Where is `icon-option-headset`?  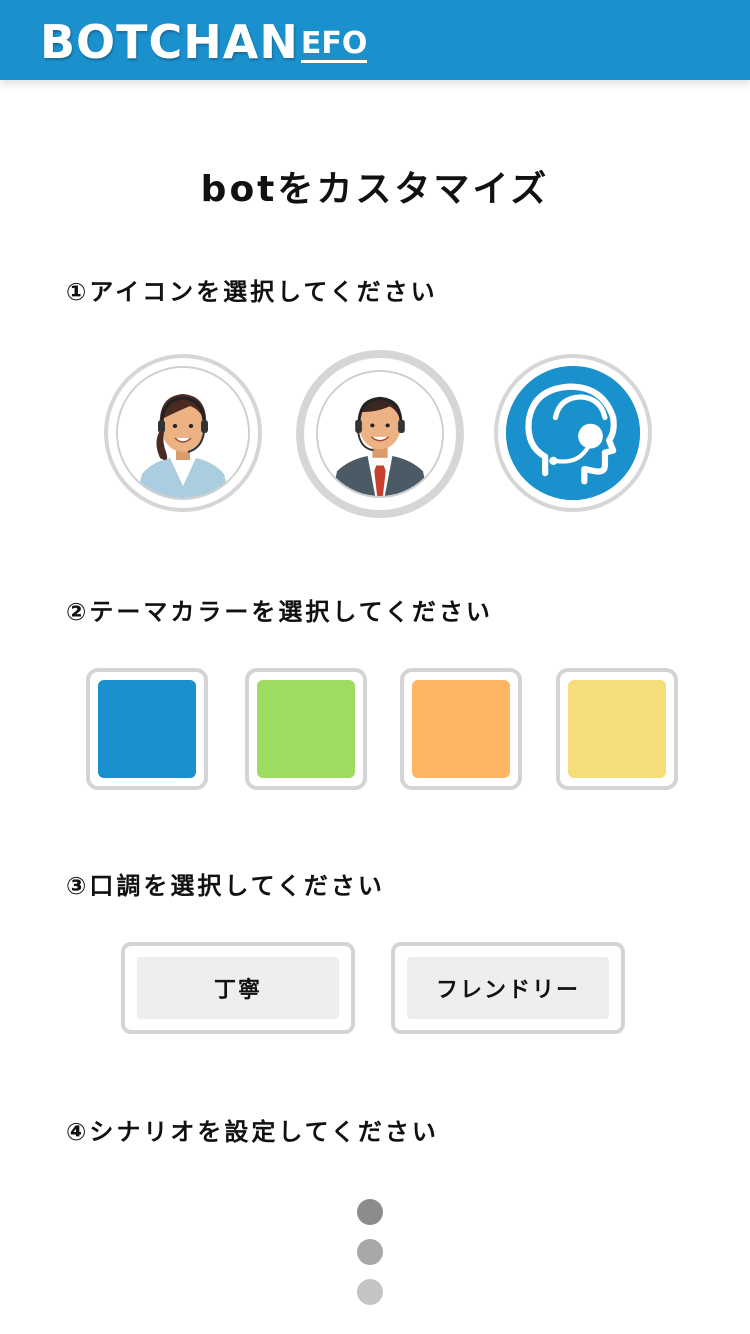 icon-option-headset is located at coordinates (573, 433).